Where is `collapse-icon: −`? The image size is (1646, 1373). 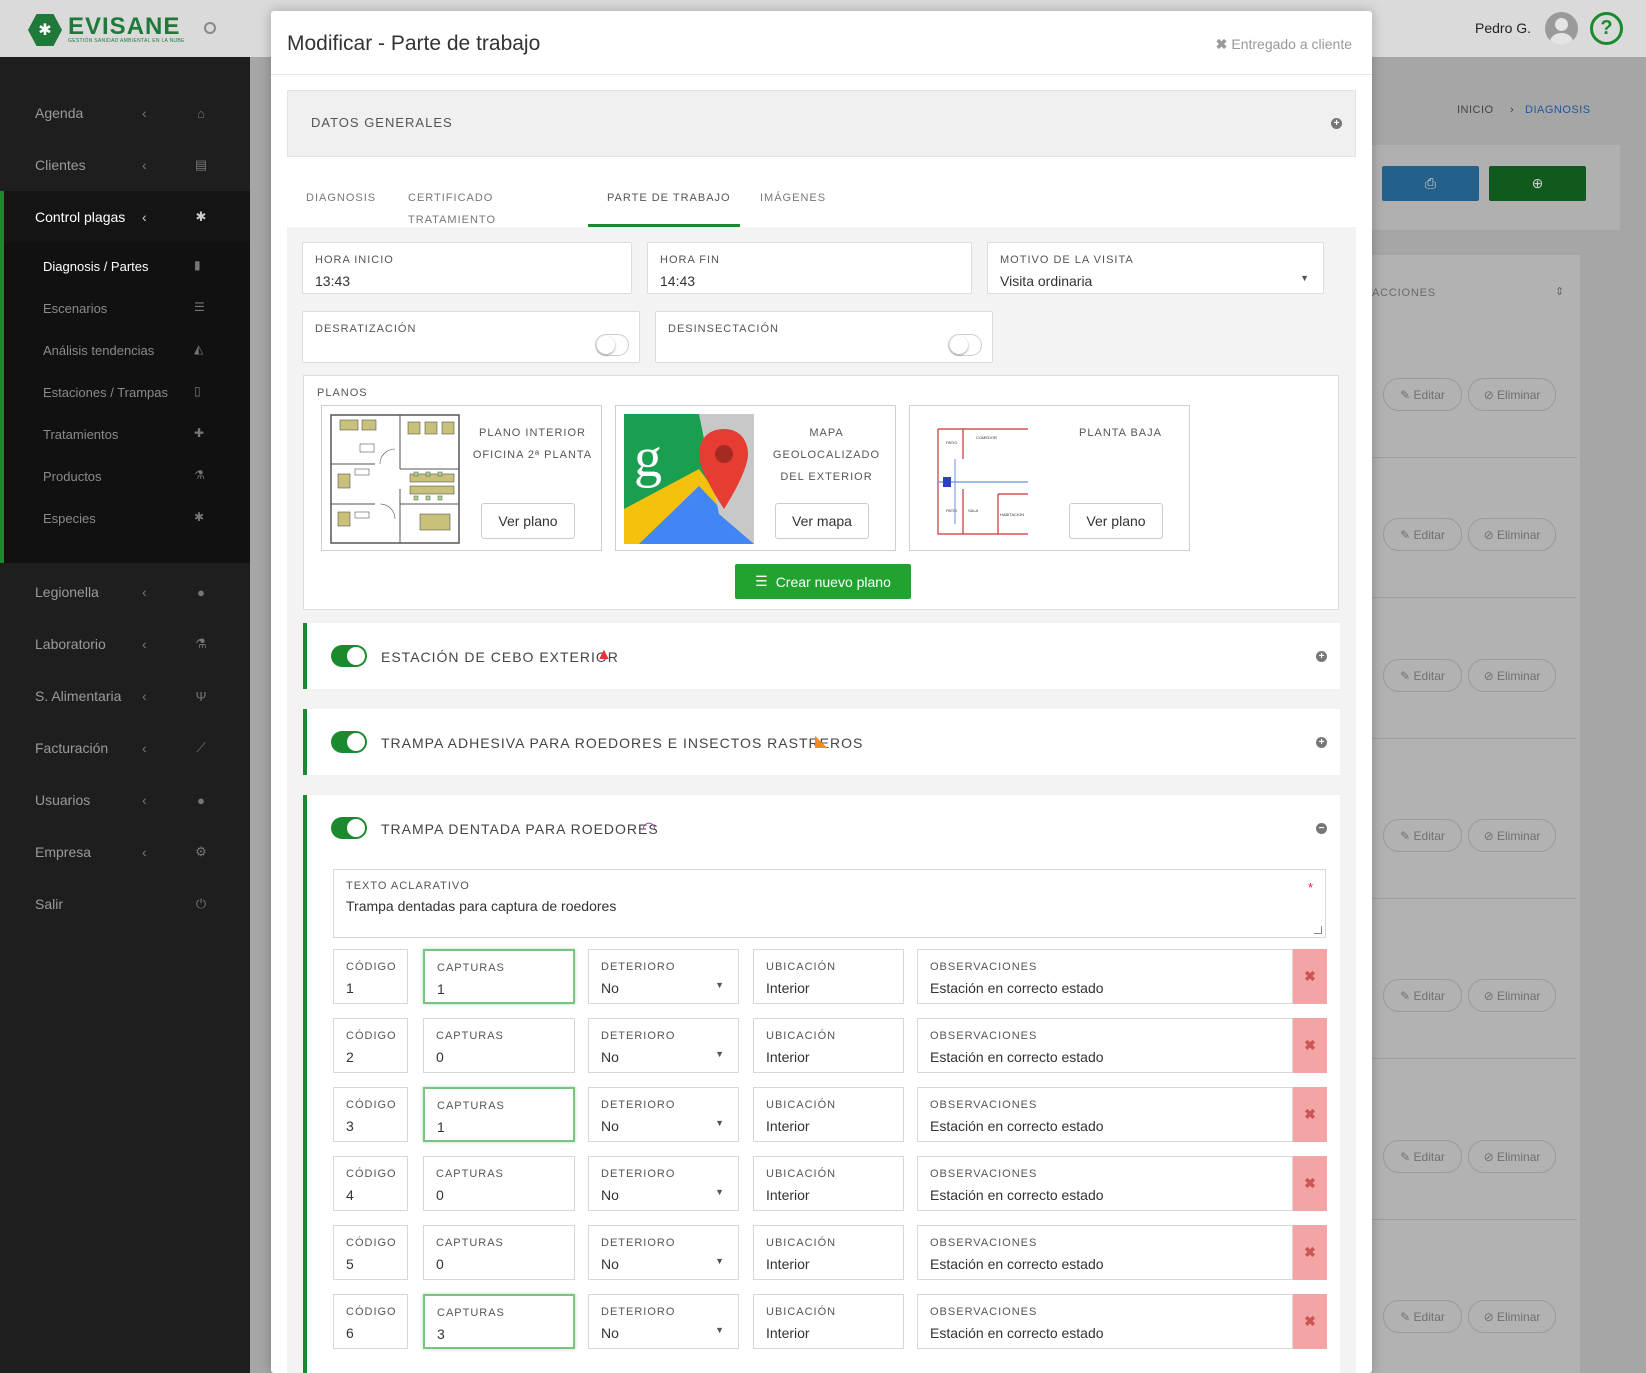 collapse-icon: − is located at coordinates (1321, 828).